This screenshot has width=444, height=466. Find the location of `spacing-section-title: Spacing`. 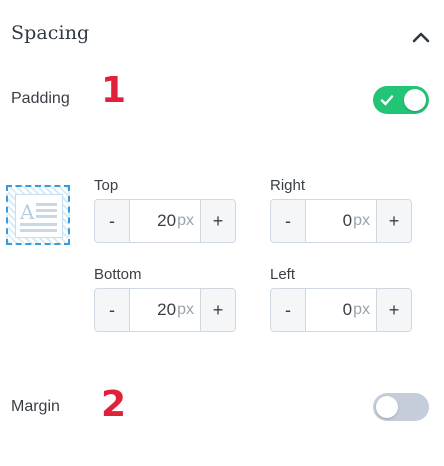

spacing-section-title: Spacing is located at coordinates (50, 33).